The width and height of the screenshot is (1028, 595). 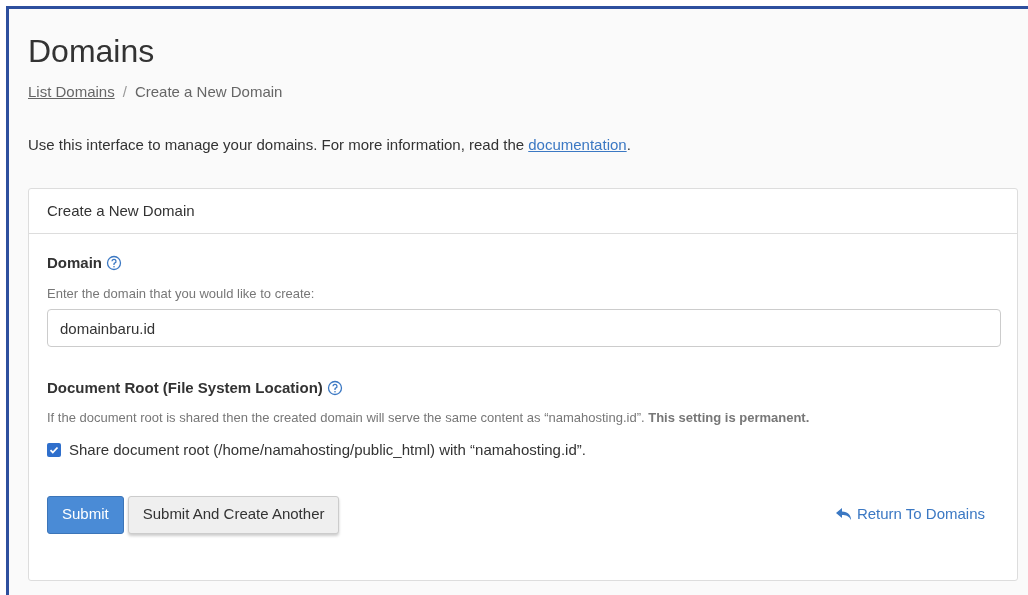 What do you see at coordinates (185, 388) in the screenshot?
I see `field-label: Document Root (File System Location)` at bounding box center [185, 388].